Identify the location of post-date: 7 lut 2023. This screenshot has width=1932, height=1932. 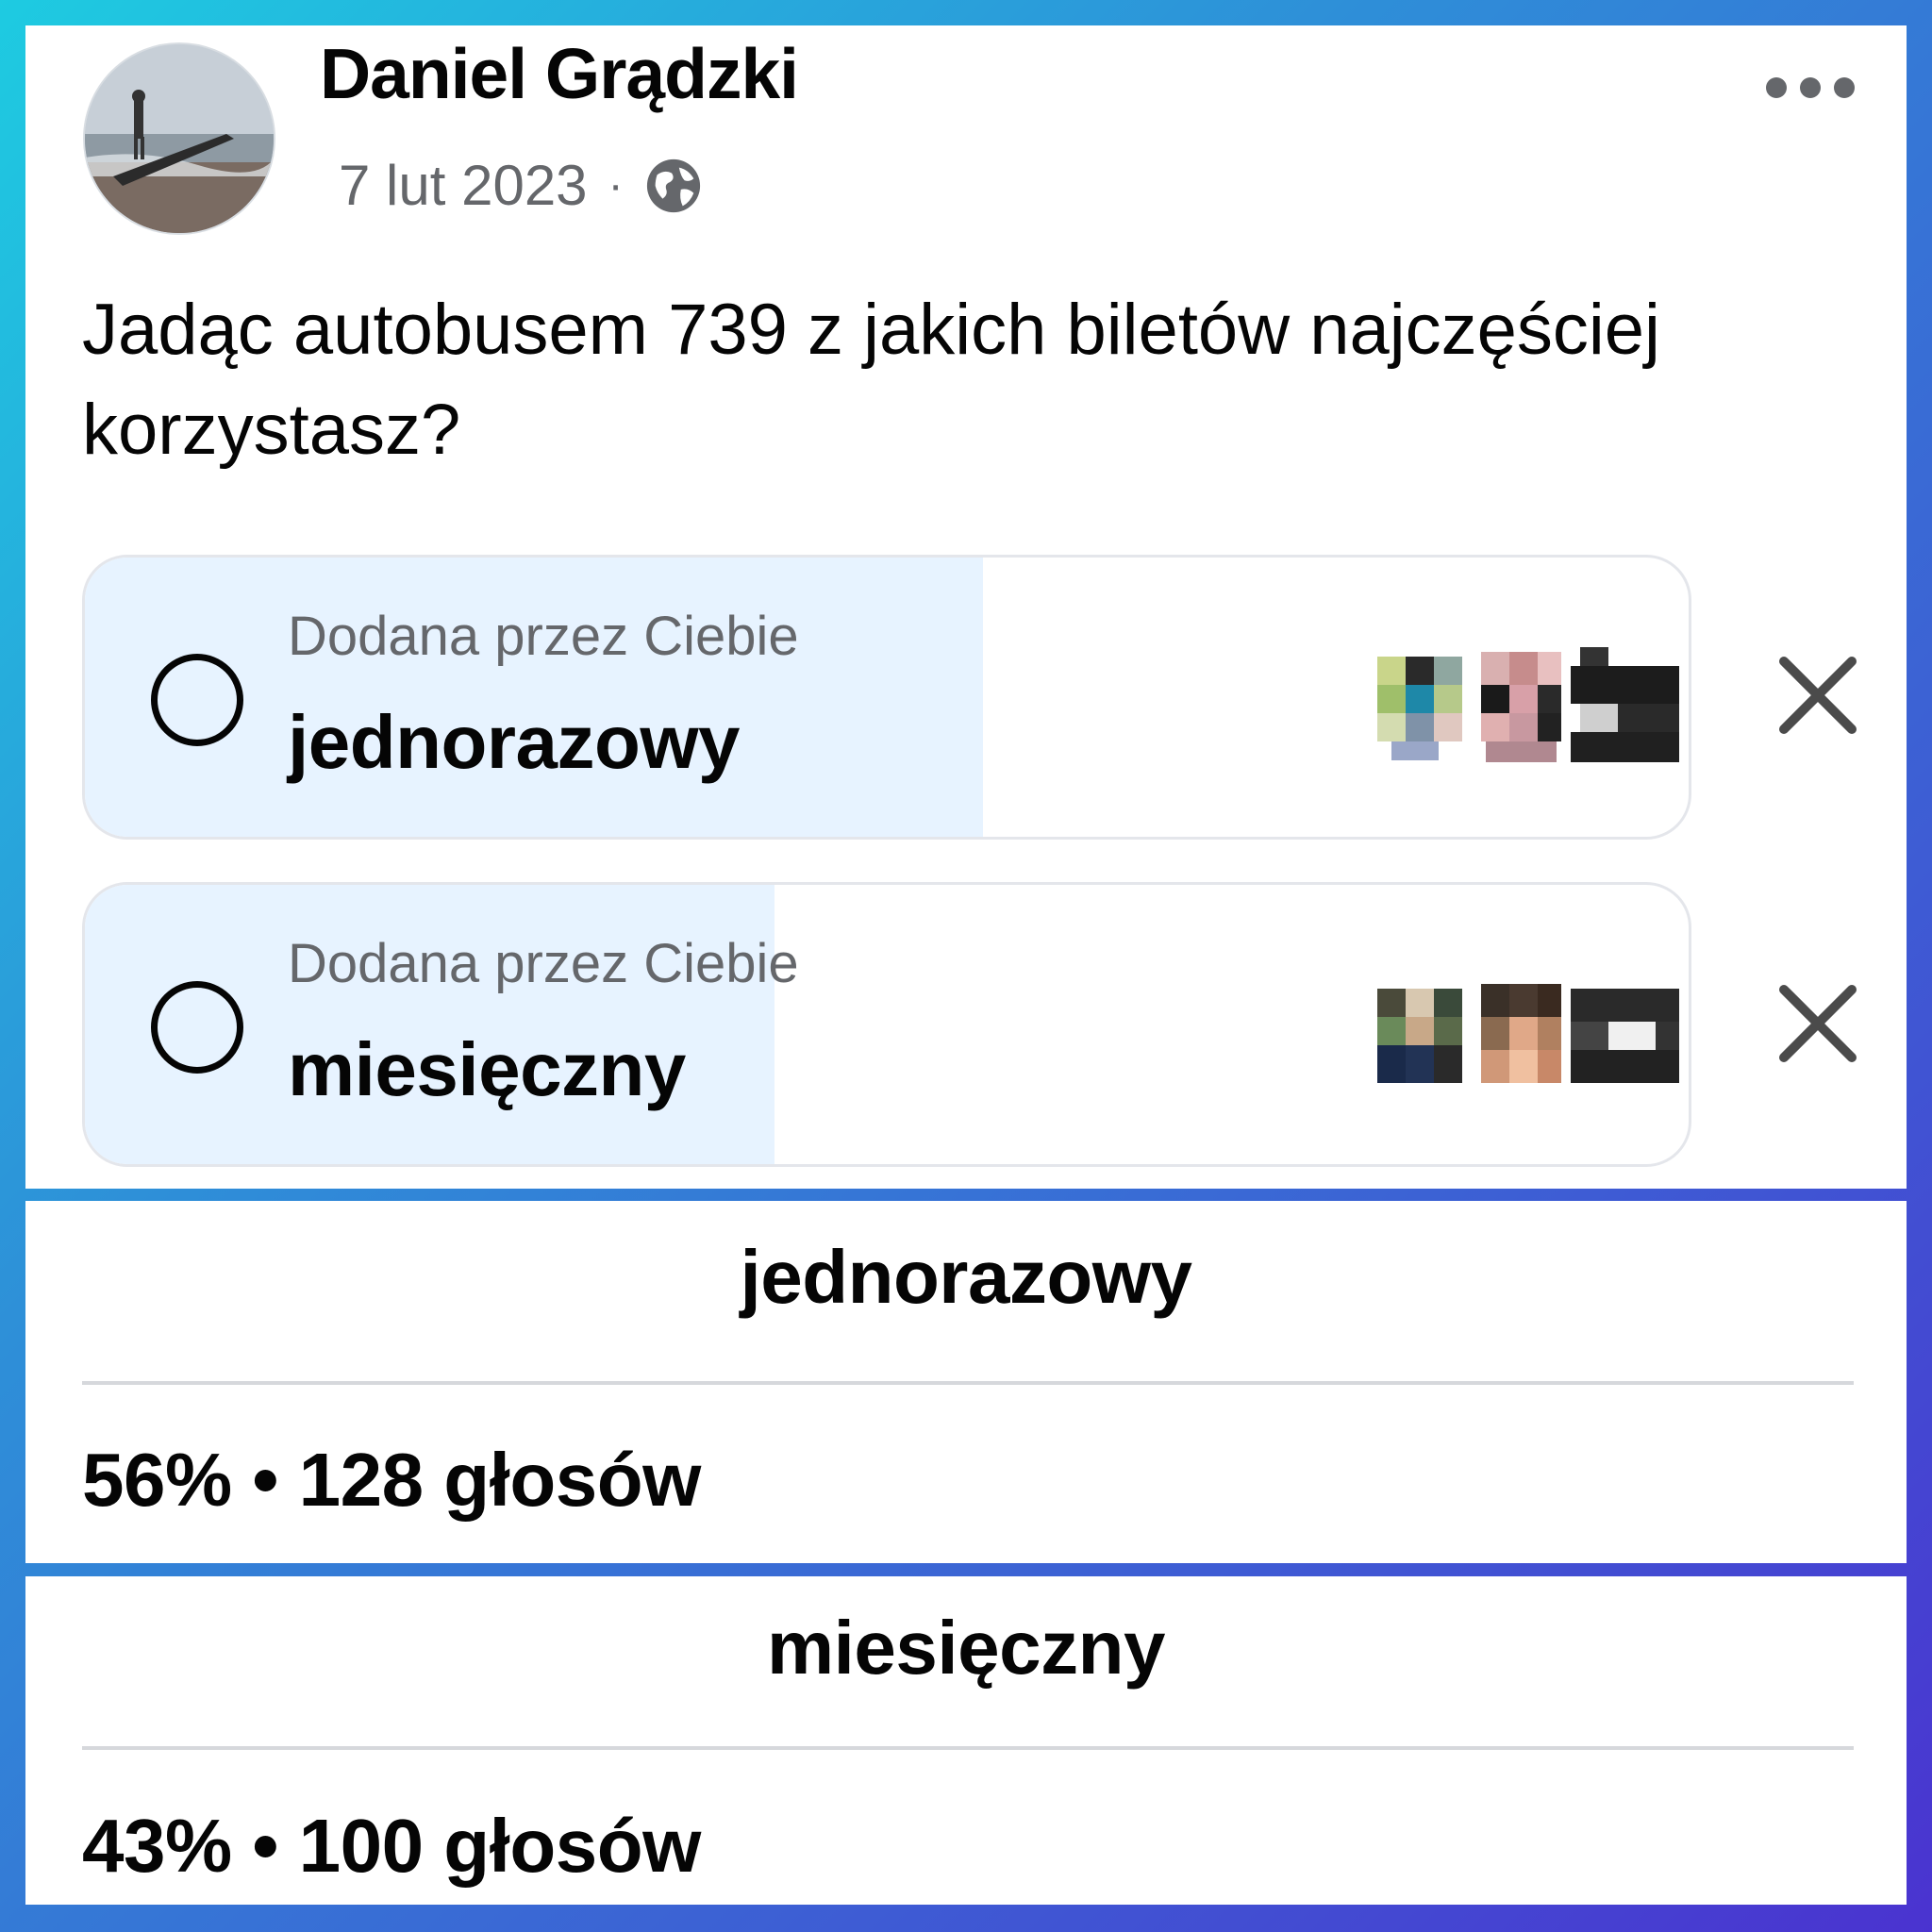
(464, 186).